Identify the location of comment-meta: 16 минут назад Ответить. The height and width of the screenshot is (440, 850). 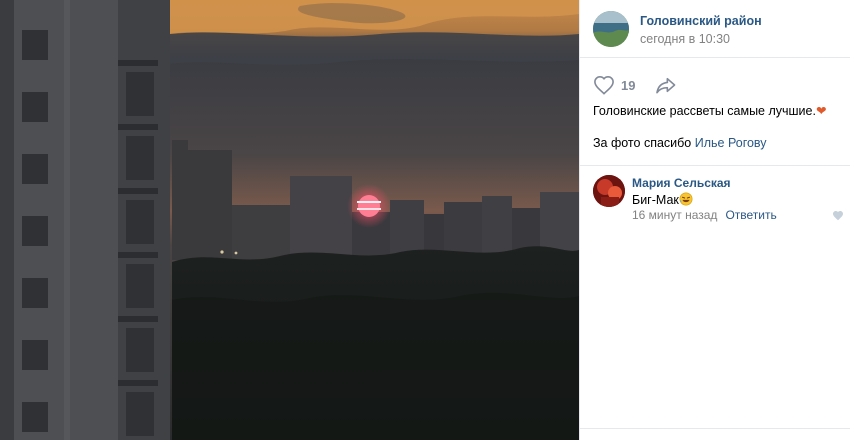
(704, 215).